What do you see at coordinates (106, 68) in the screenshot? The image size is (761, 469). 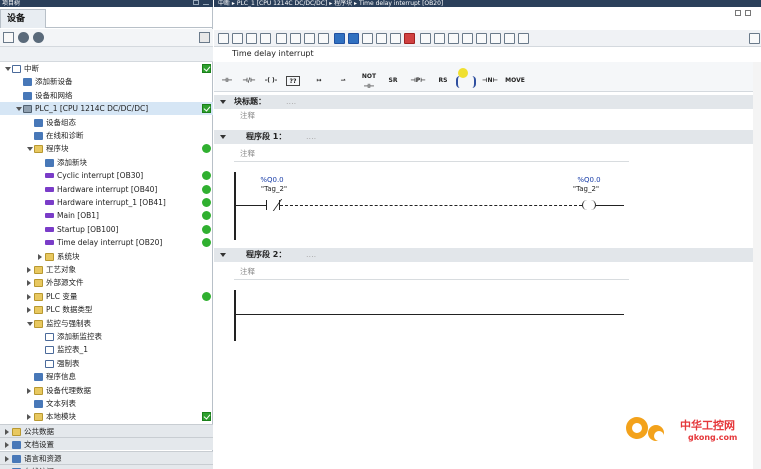 I see `tree-item: 中断` at bounding box center [106, 68].